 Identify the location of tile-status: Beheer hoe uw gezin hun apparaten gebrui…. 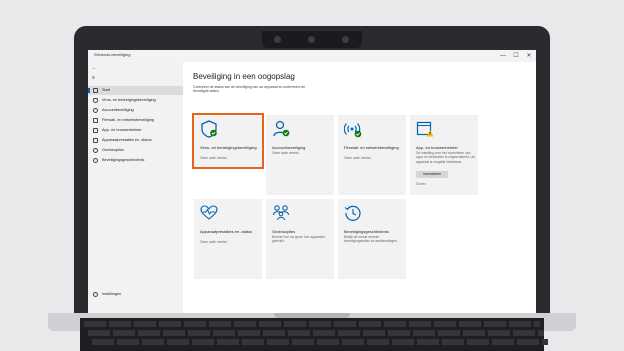
(299, 239).